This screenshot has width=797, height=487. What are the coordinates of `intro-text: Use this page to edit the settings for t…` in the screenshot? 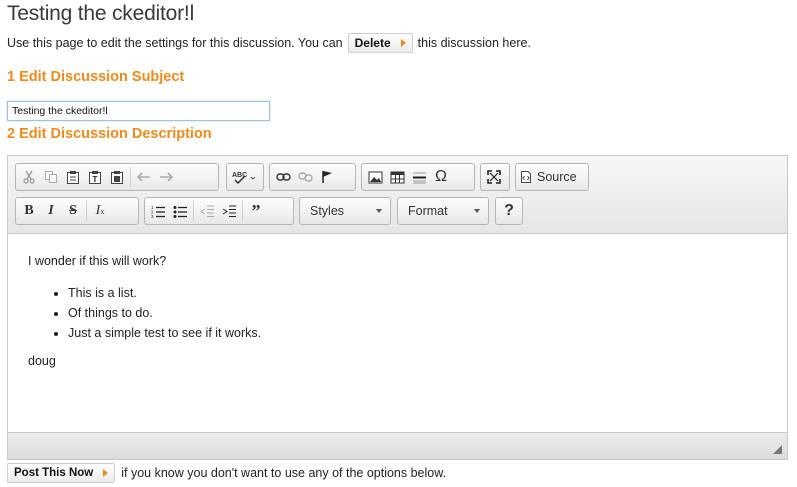 It's located at (269, 43).